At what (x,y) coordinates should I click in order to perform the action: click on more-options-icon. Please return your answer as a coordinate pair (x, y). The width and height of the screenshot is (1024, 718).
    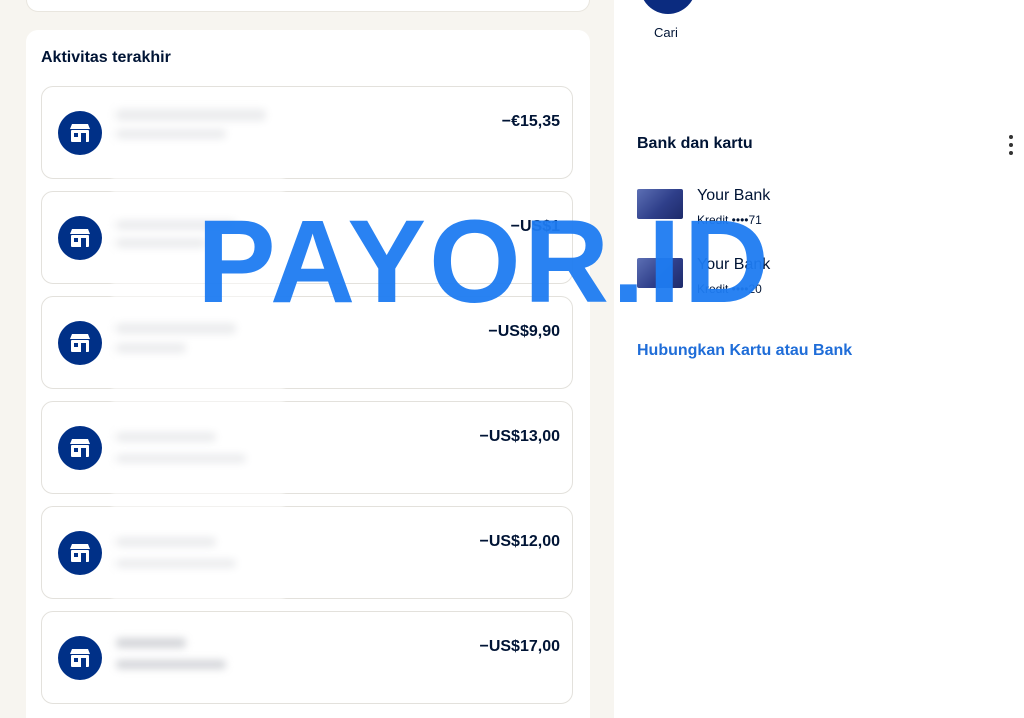
    Looking at the image, I should click on (1011, 145).